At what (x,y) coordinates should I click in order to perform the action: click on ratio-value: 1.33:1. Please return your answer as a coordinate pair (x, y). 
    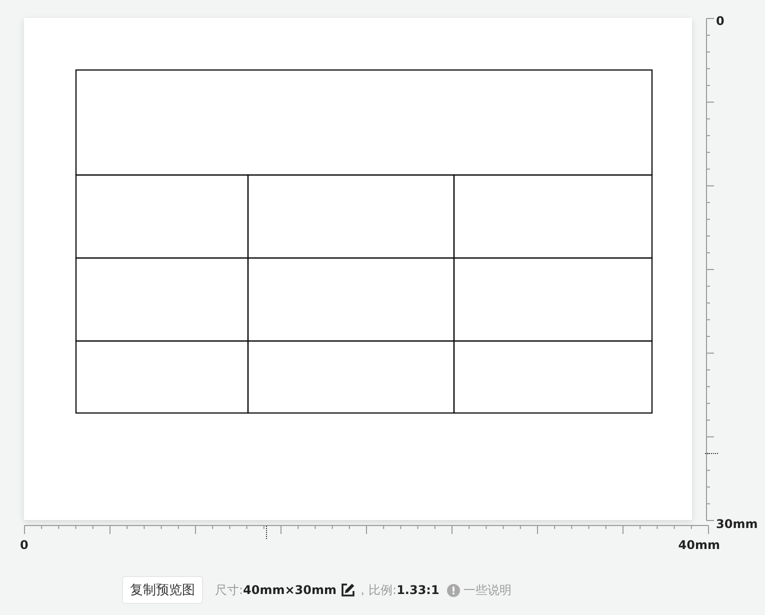
    Looking at the image, I should click on (418, 590).